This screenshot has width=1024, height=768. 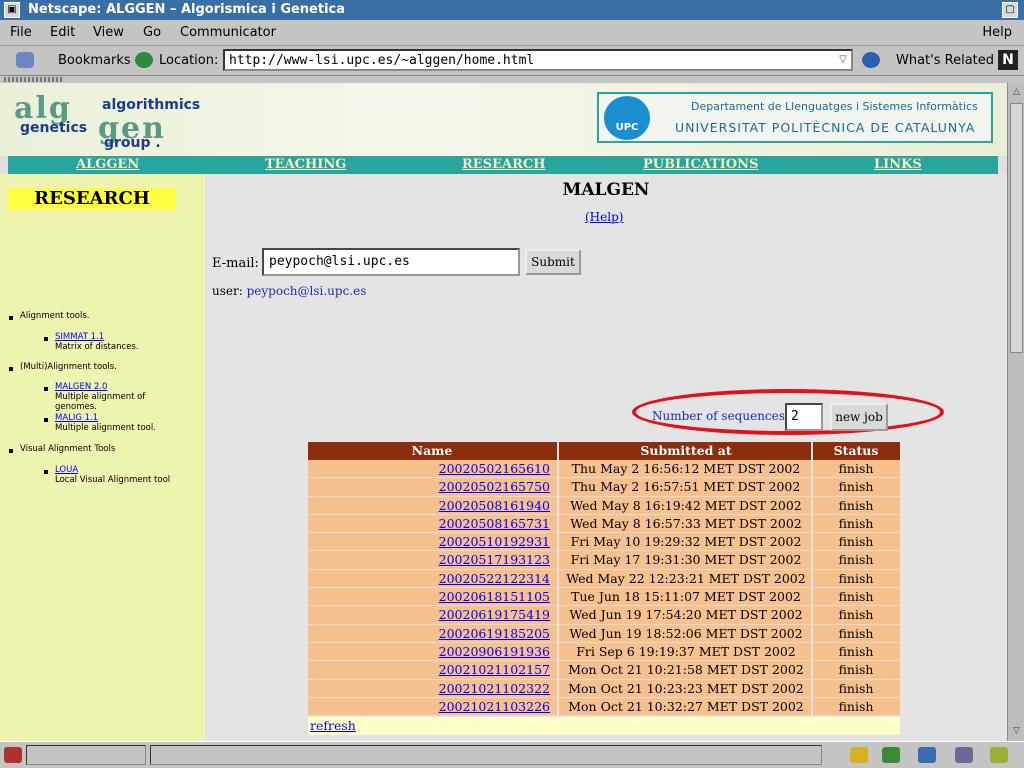 What do you see at coordinates (686, 523) in the screenshot?
I see `job-submitted-at: Wed May 8 16:57:33 MET DST 2002` at bounding box center [686, 523].